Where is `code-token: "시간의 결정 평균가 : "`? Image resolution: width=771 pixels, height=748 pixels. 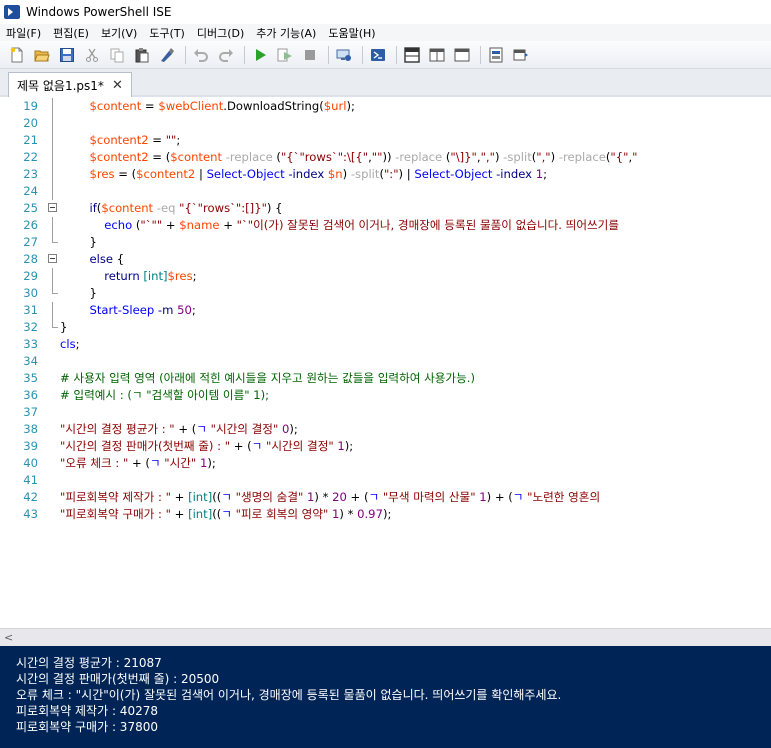
code-token: "시간의 결정 평균가 : " is located at coordinates (117, 429).